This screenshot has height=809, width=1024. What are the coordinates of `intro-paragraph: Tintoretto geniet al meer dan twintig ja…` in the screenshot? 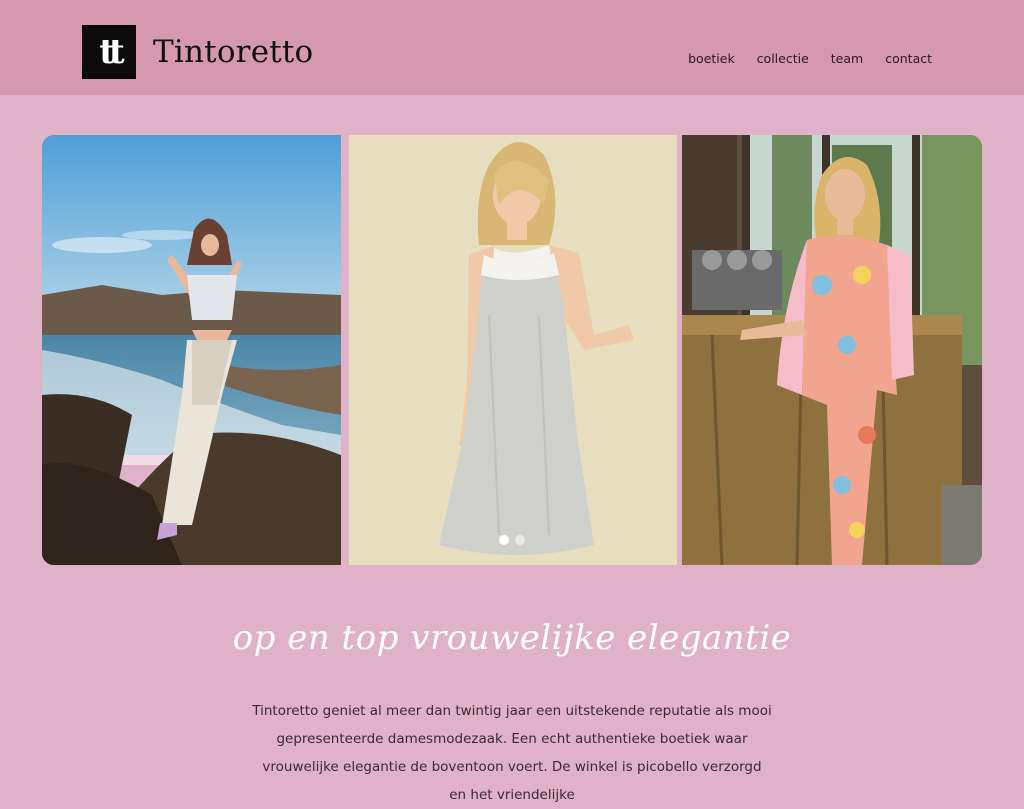 It's located at (512, 753).